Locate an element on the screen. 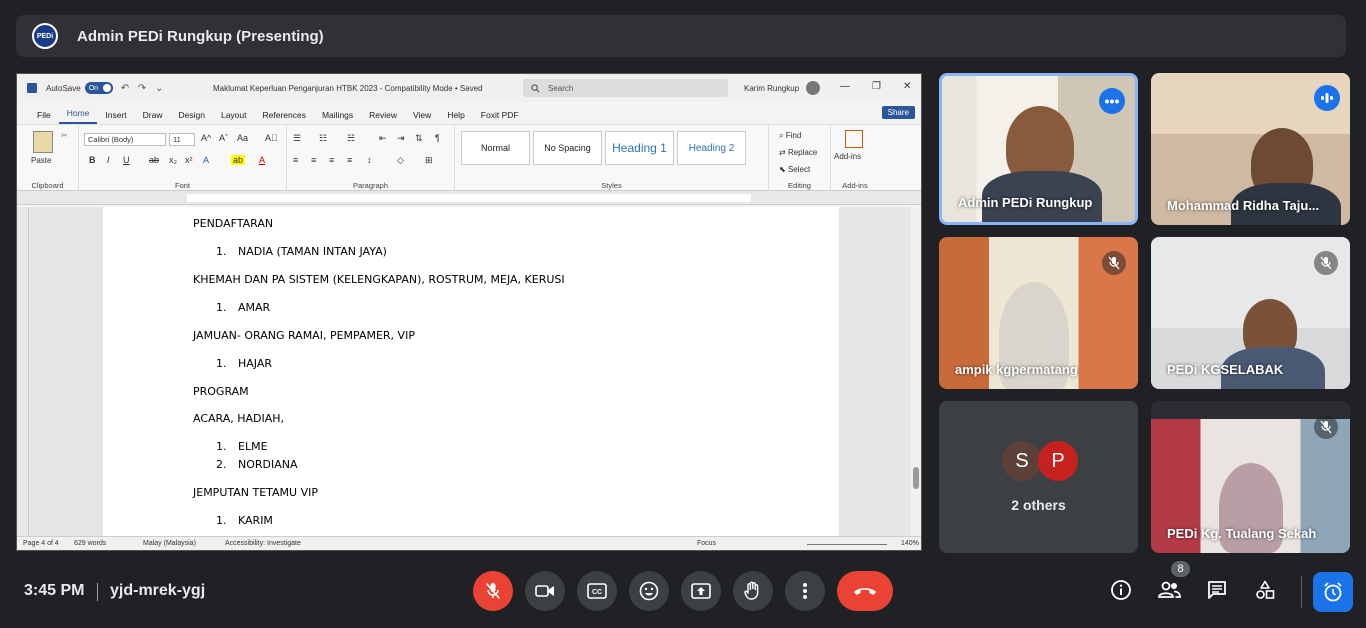 Image resolution: width=1366 pixels, height=628 pixels. underline-icon: U is located at coordinates (126, 160).